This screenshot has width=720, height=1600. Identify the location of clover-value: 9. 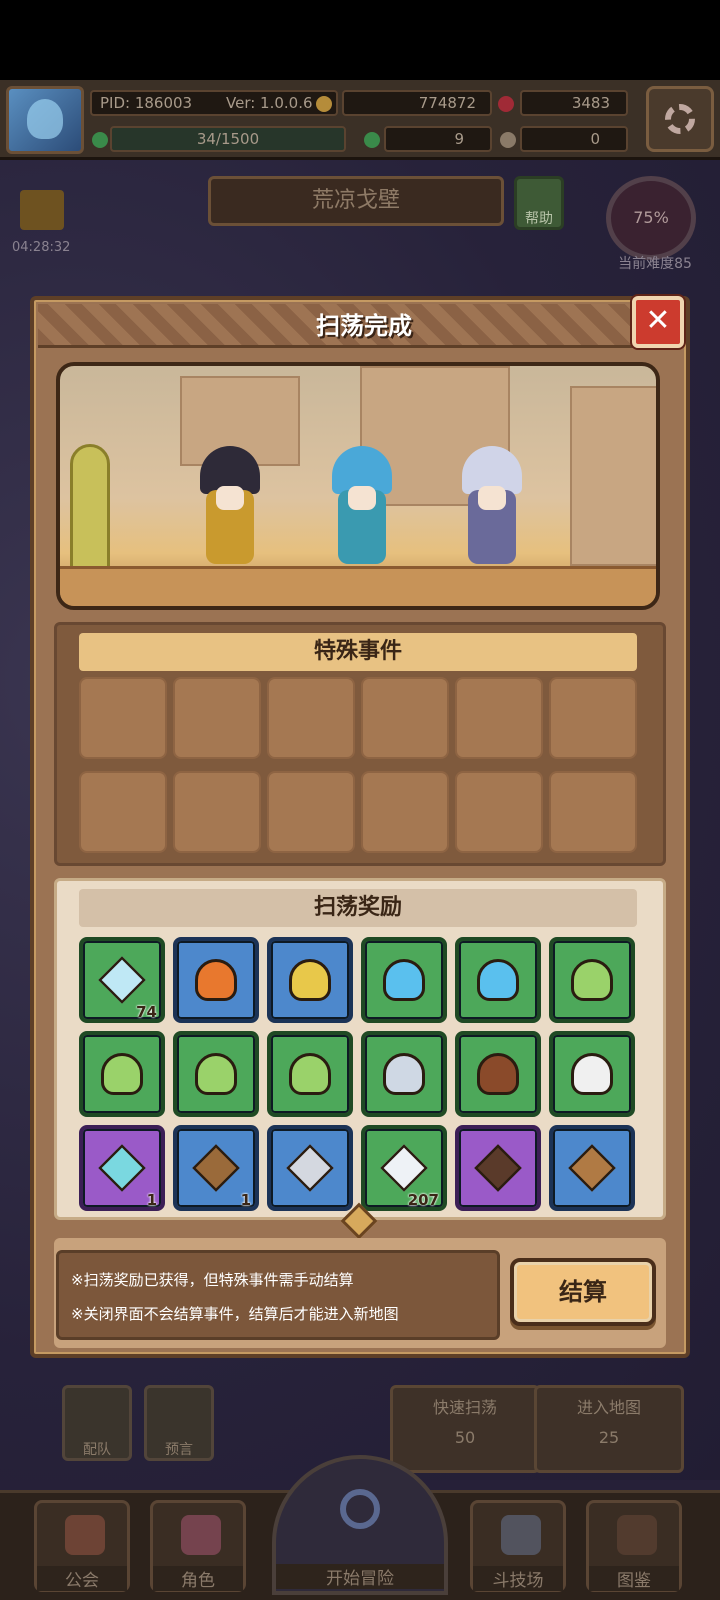
(459, 139).